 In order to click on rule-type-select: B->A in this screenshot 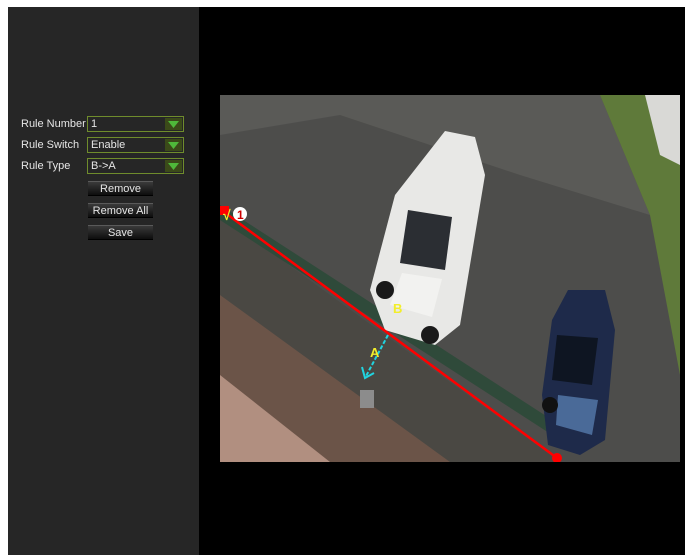, I will do `click(135, 166)`.